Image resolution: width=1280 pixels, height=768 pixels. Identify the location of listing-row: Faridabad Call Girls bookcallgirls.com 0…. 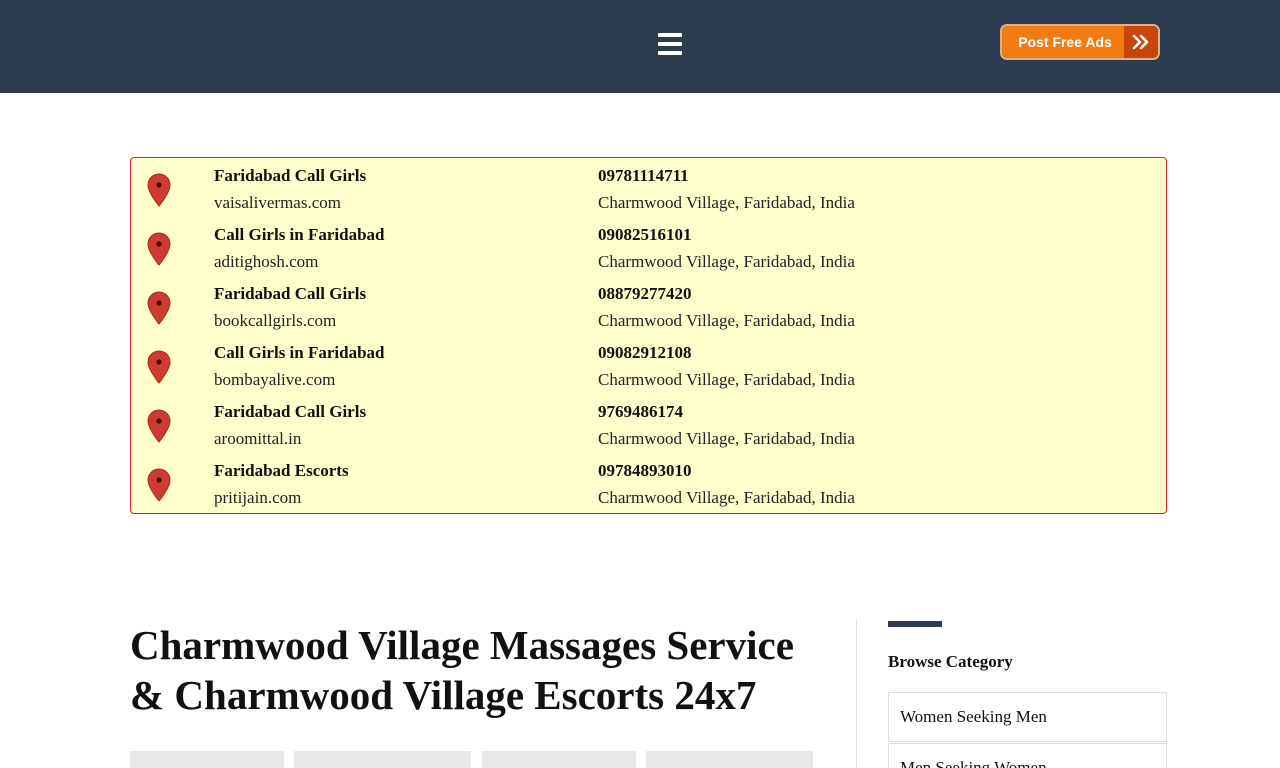
(648, 311).